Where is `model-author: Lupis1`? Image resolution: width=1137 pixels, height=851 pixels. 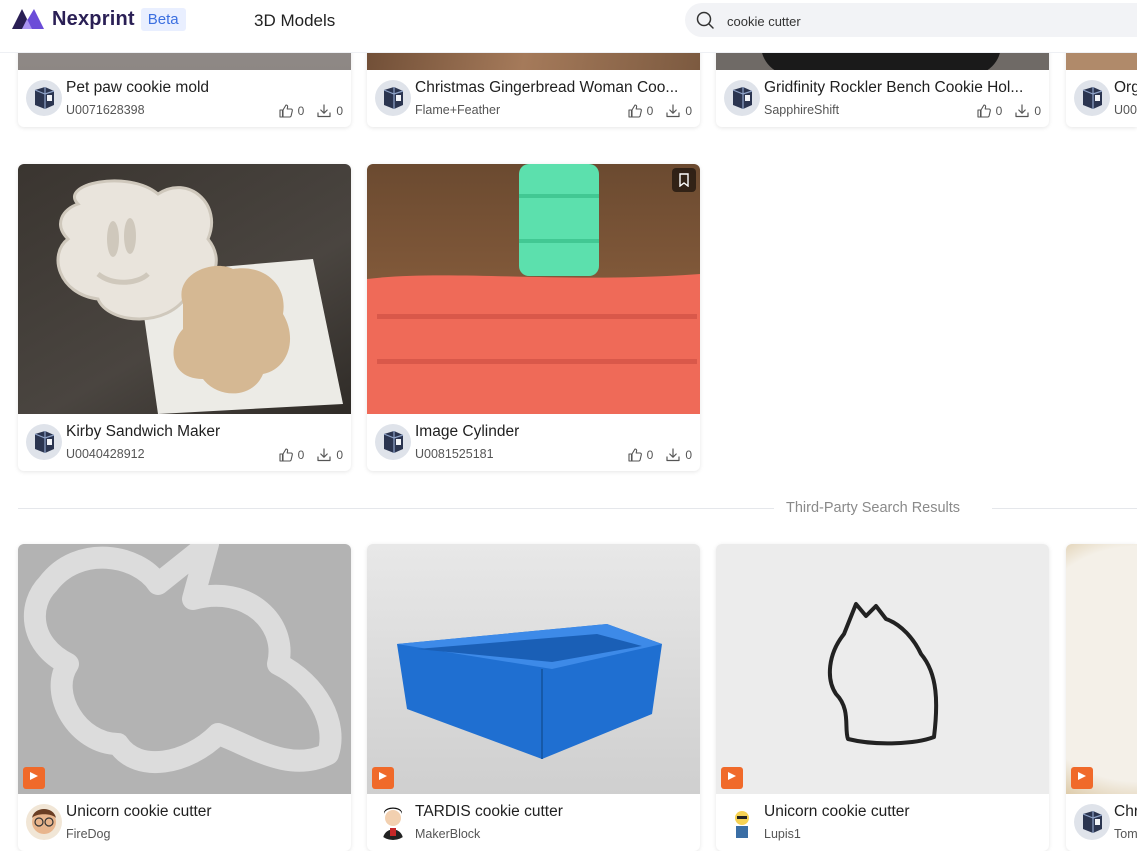
model-author: Lupis1 is located at coordinates (782, 834).